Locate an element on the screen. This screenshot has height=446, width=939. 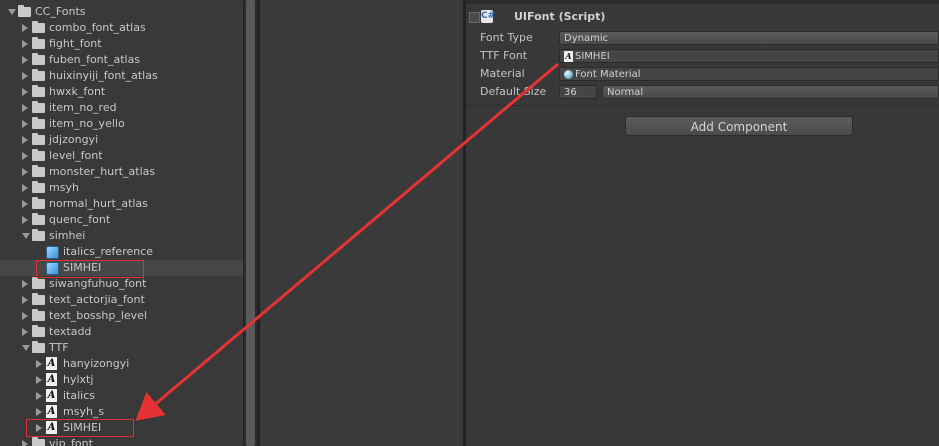
project-folder-row: msyh is located at coordinates (121, 188).